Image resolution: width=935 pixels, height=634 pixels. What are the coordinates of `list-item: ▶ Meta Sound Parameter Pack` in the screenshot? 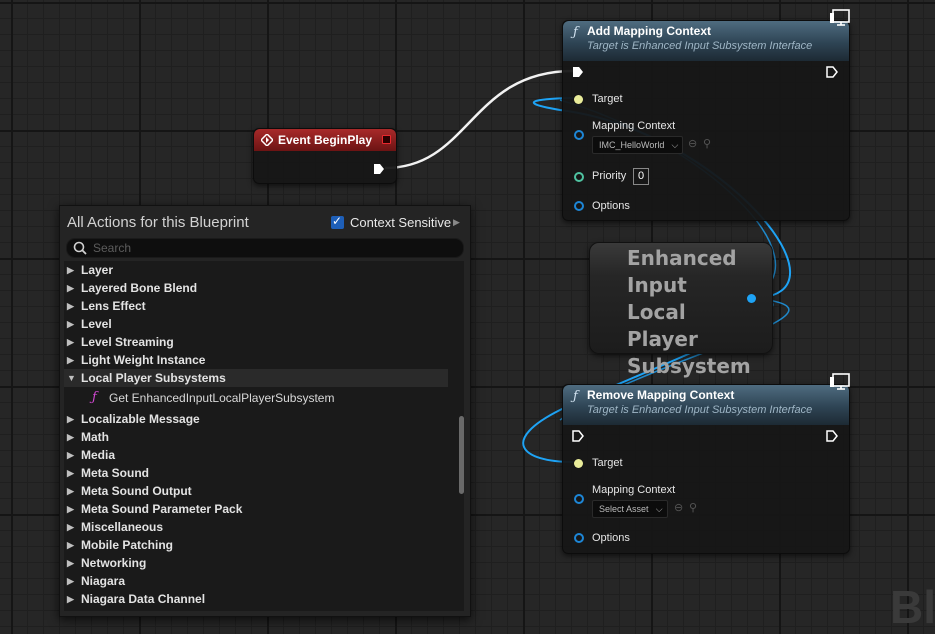 It's located at (256, 509).